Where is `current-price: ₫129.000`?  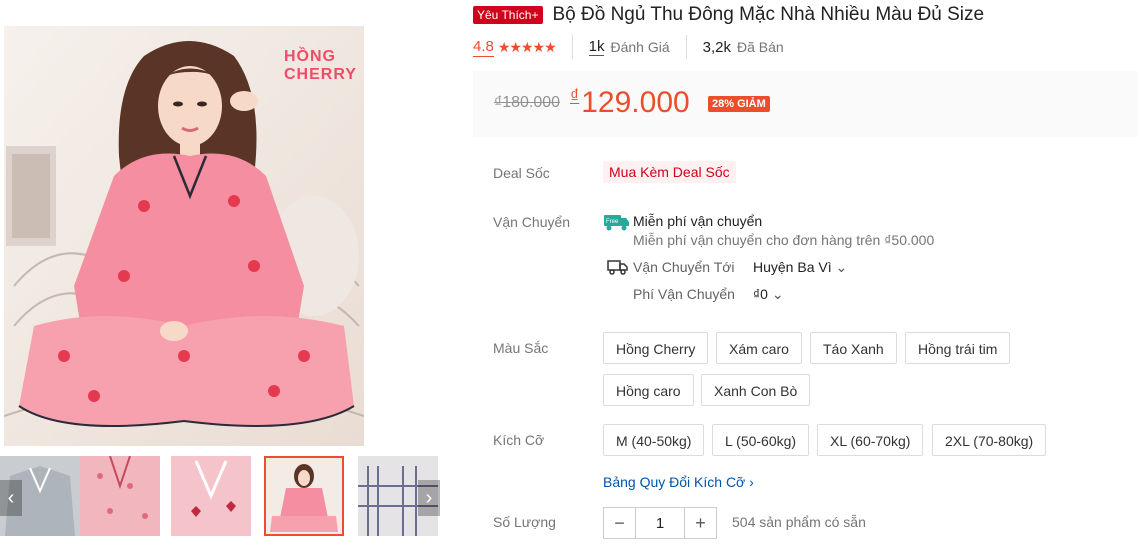 current-price: ₫129.000 is located at coordinates (630, 103).